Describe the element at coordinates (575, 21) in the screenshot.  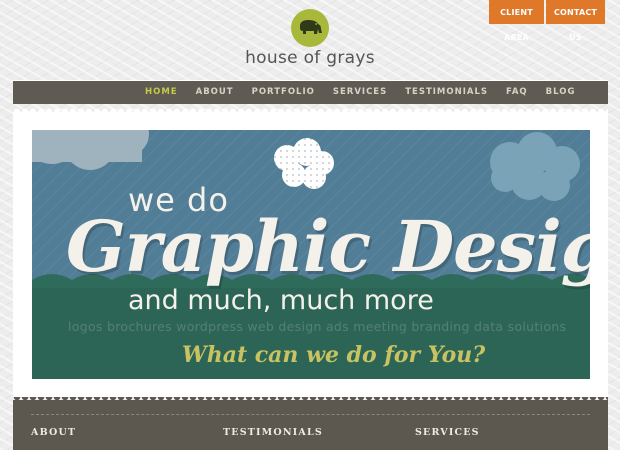
I see `contact-us-button: CONTACT US` at that location.